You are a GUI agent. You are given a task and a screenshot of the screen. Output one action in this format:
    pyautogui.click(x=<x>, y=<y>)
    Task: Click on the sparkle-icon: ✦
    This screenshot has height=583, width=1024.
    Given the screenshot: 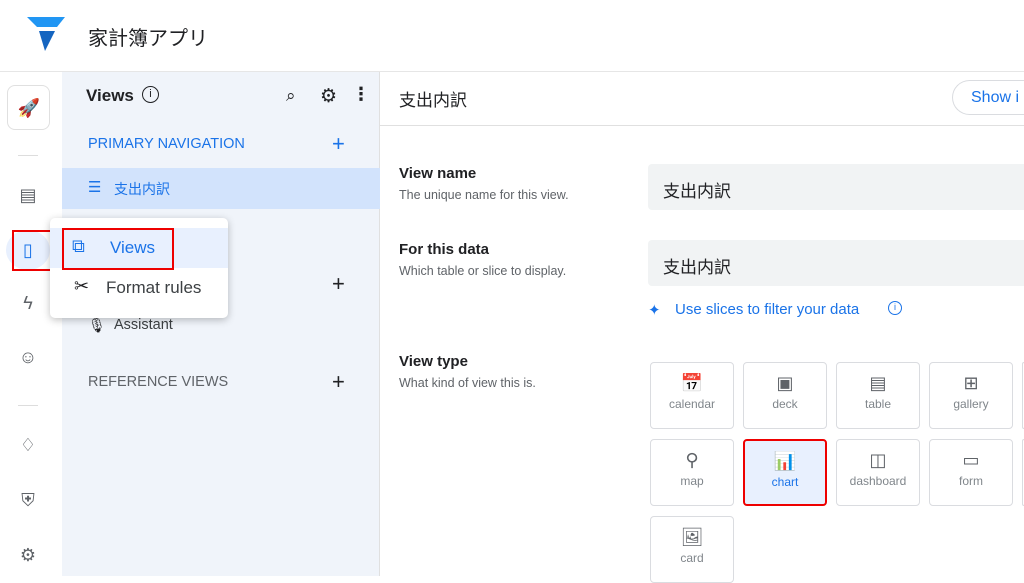 What is the action you would take?
    pyautogui.click(x=654, y=310)
    